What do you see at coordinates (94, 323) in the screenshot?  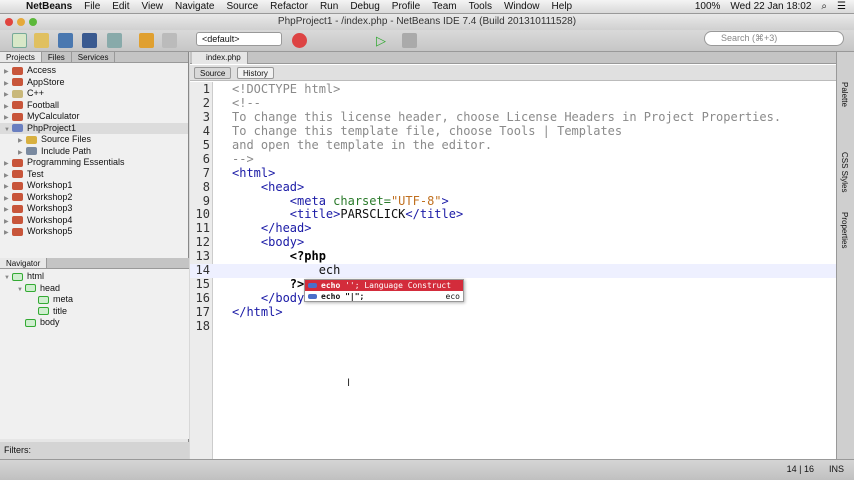 I see `navigator-item: body` at bounding box center [94, 323].